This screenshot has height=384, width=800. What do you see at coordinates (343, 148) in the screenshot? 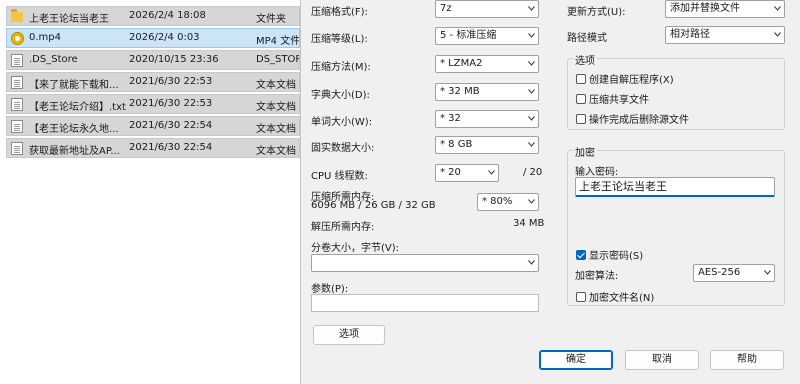
I see `solid-block-size-label: 固实数据大小:` at bounding box center [343, 148].